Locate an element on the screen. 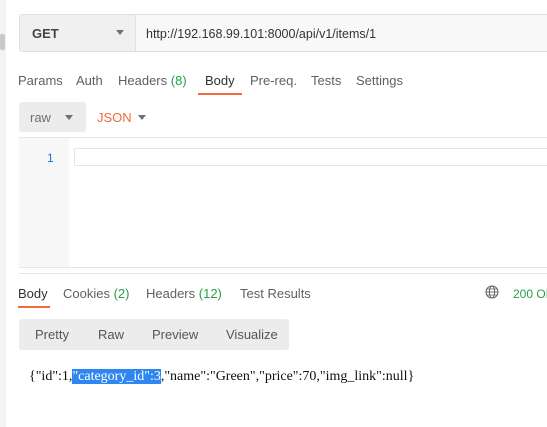 Image resolution: width=547 pixels, height=427 pixels. active-resp-tab-indicator is located at coordinates (34, 307).